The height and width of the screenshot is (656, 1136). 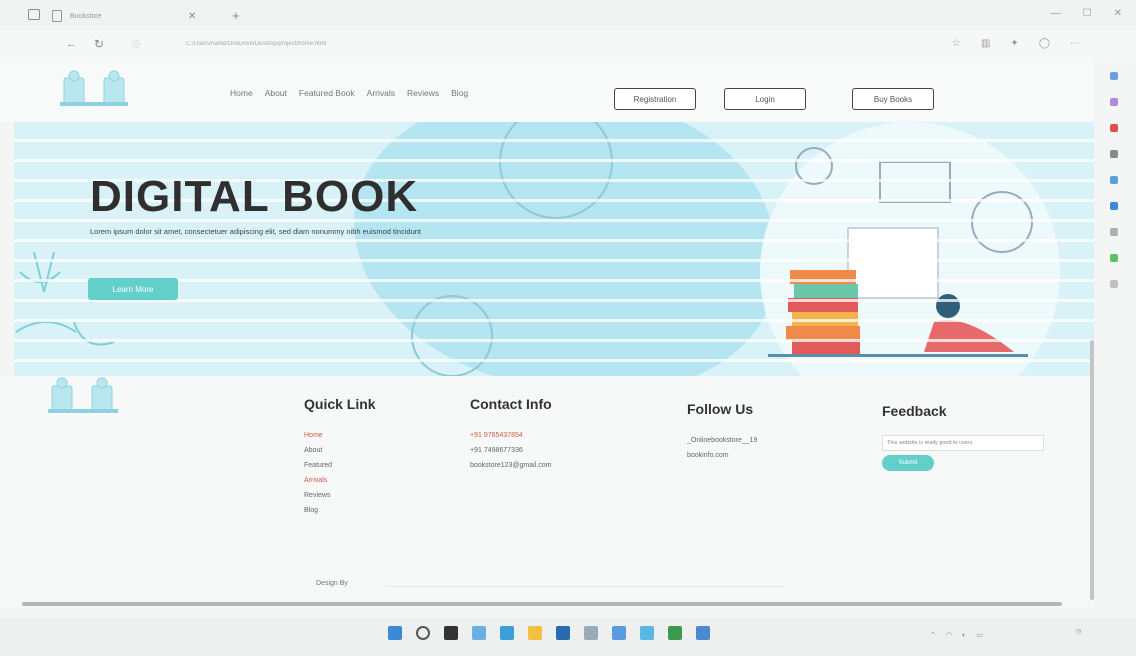 I want to click on mail-icon, so click(x=563, y=633).